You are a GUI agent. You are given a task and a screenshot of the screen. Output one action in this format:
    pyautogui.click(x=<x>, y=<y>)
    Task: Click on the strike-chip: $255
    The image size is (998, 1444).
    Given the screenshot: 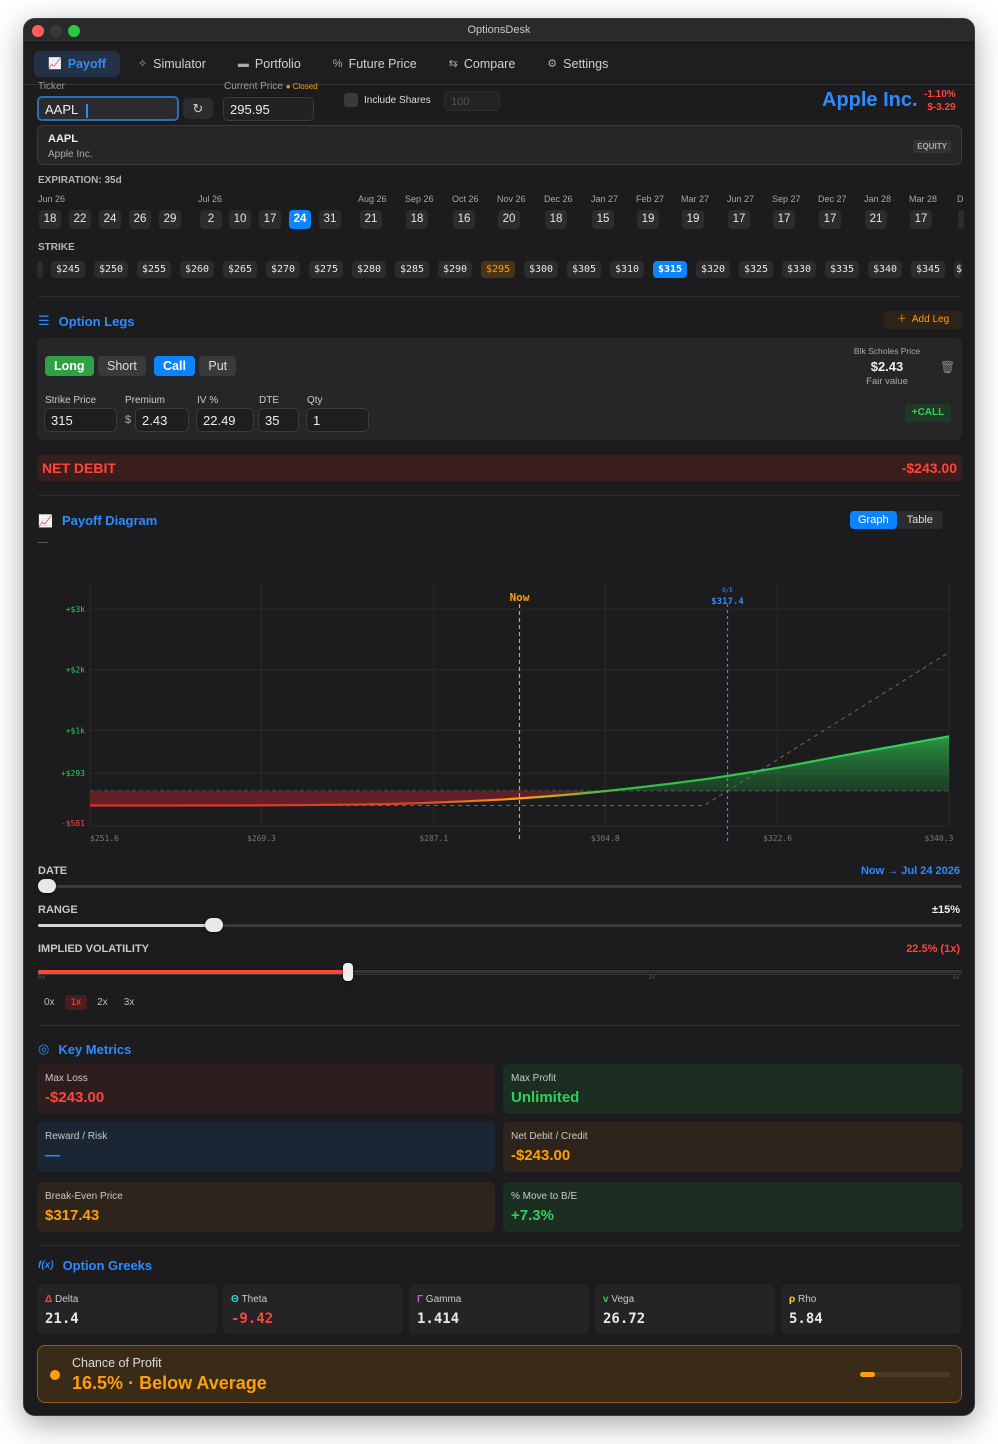 What is the action you would take?
    pyautogui.click(x=154, y=269)
    